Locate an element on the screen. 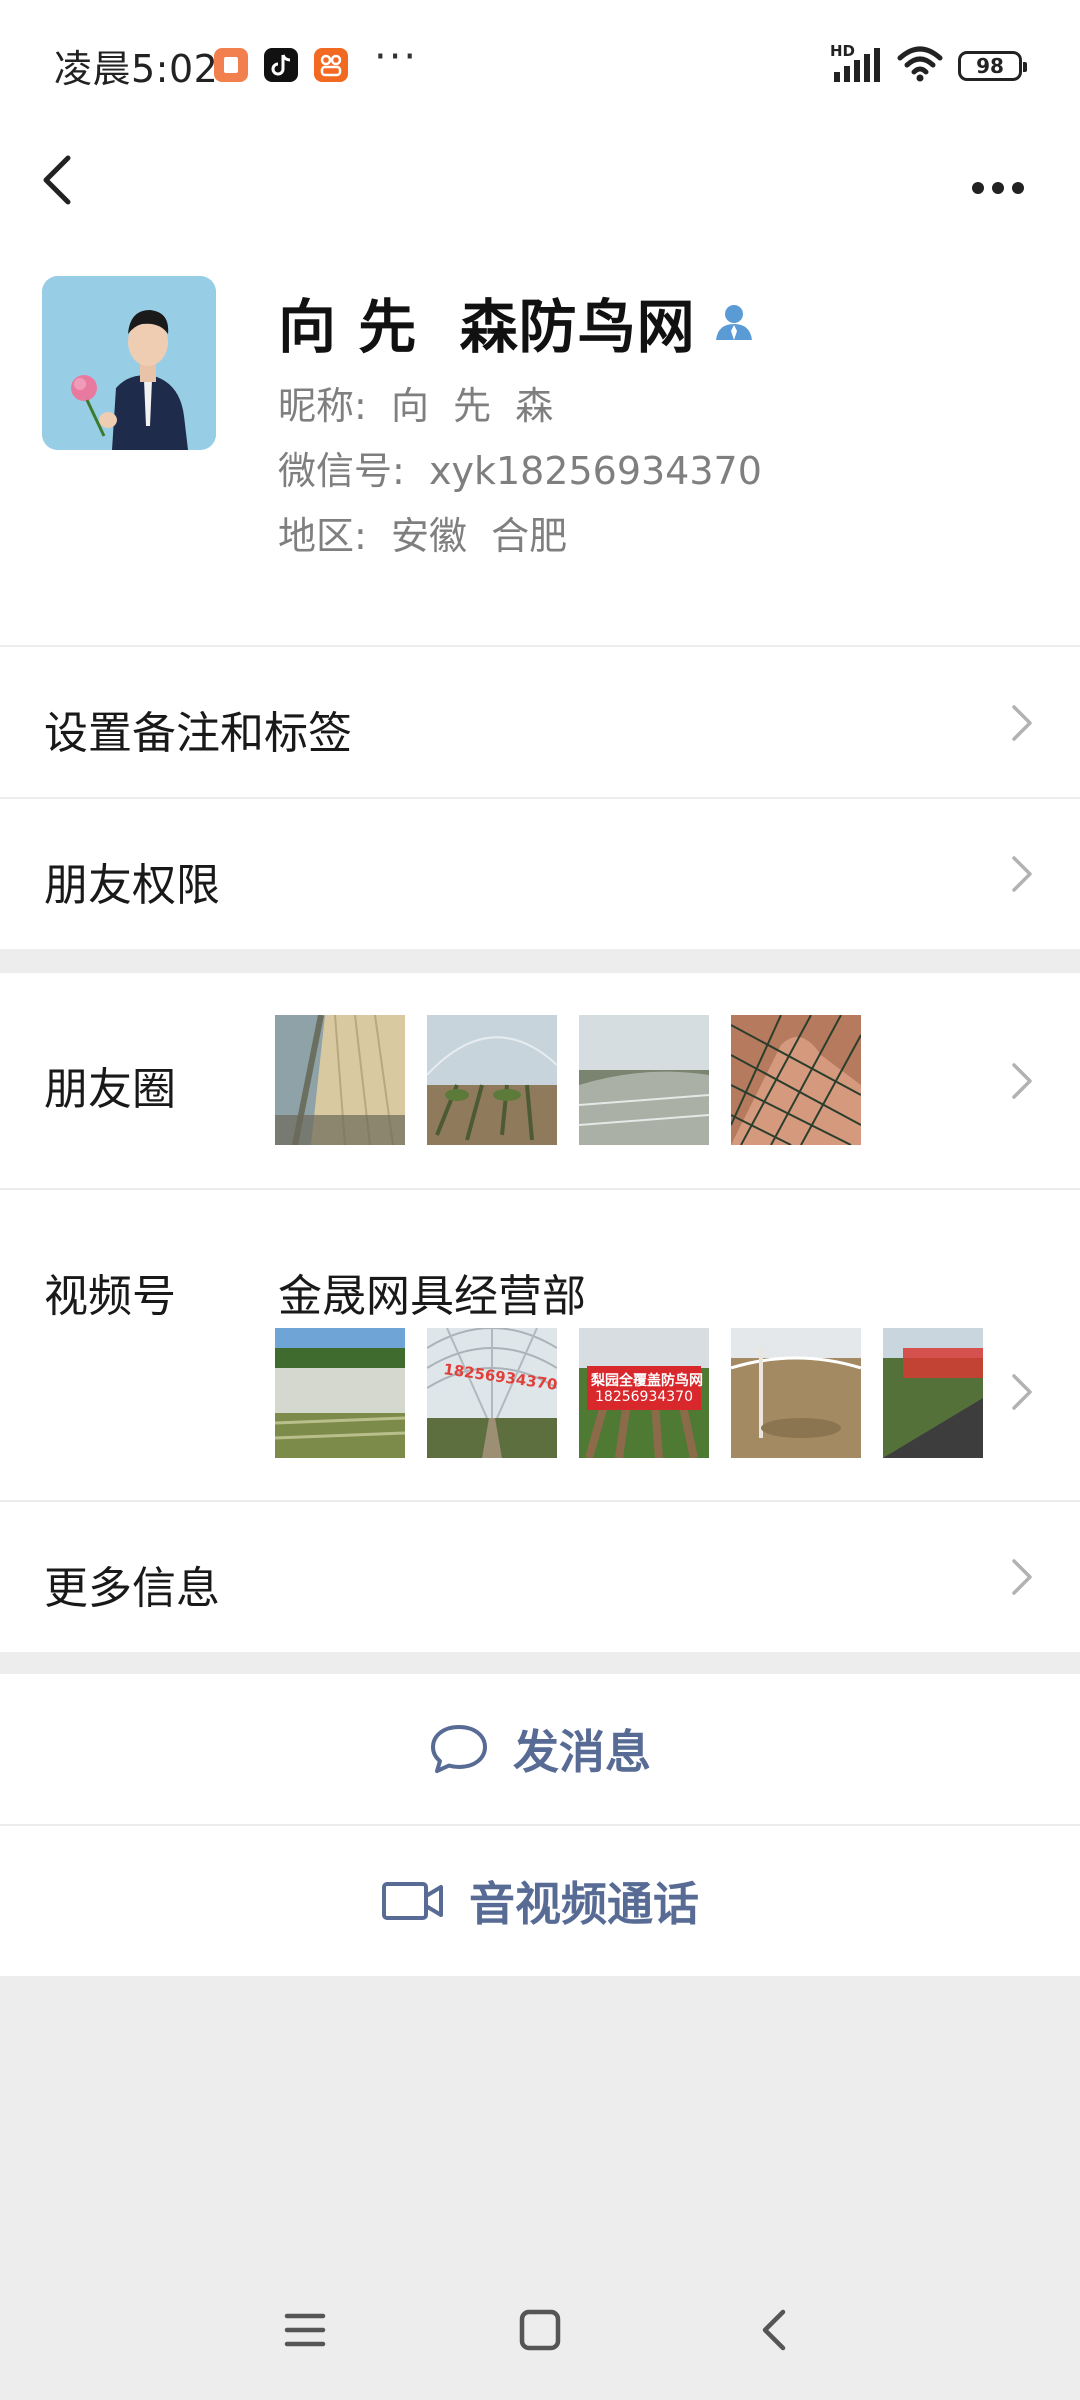 The width and height of the screenshot is (1080, 2400). channel-video-3-title: 梨园全覆盖防鸟网 is located at coordinates (647, 1381).